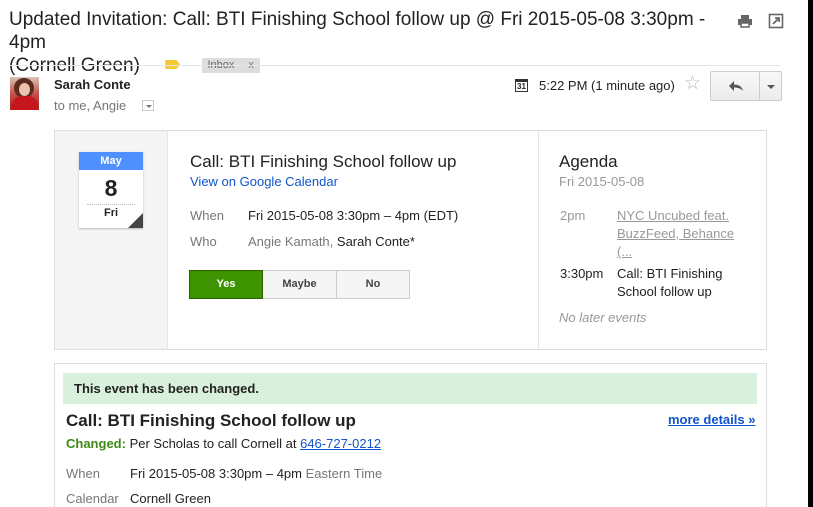  What do you see at coordinates (521, 85) in the screenshot?
I see `calendar-icon: 31` at bounding box center [521, 85].